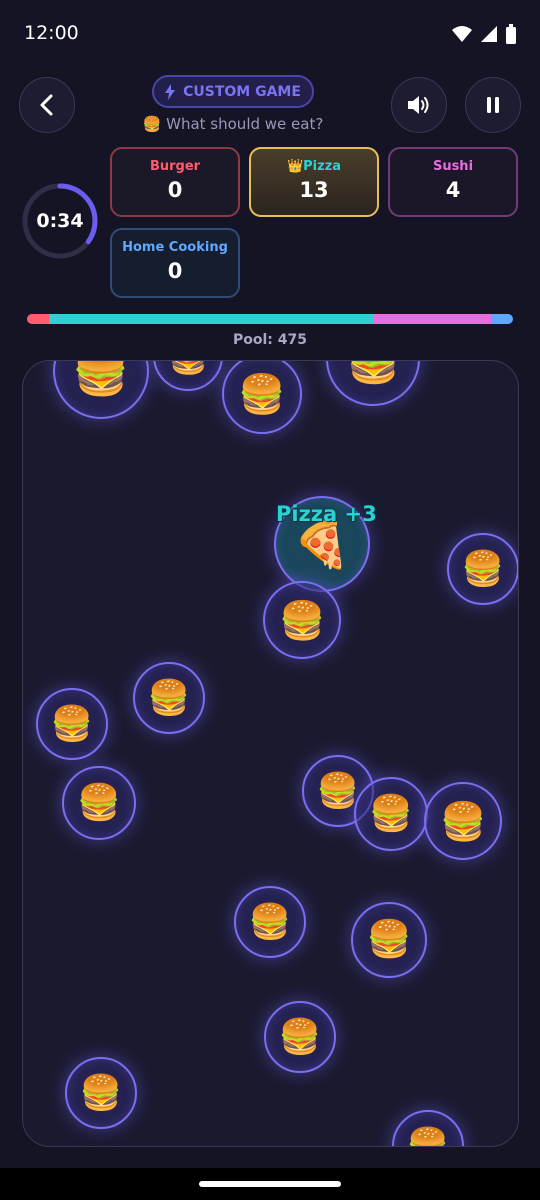 The image size is (540, 1200). What do you see at coordinates (453, 166) in the screenshot?
I see `score-name: Sushi` at bounding box center [453, 166].